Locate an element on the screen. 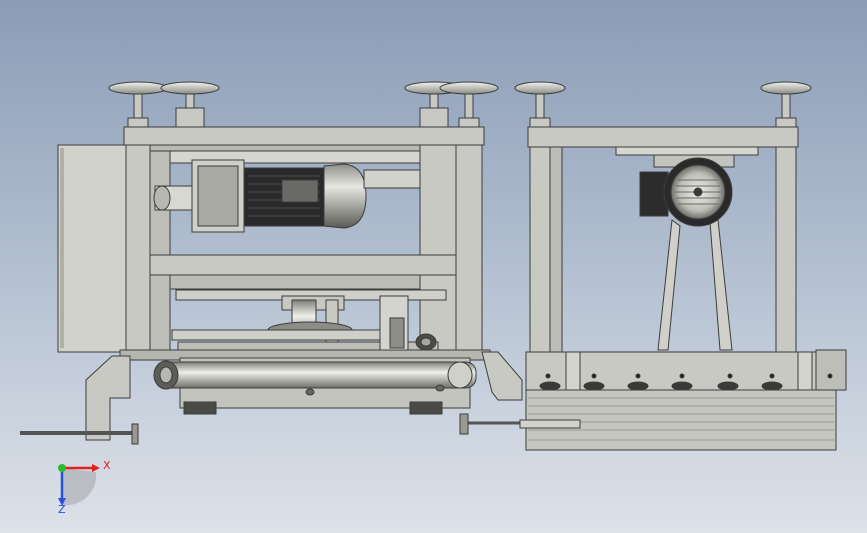 This screenshot has height=533, width=867. coordinate-triad is located at coordinates (79, 485).